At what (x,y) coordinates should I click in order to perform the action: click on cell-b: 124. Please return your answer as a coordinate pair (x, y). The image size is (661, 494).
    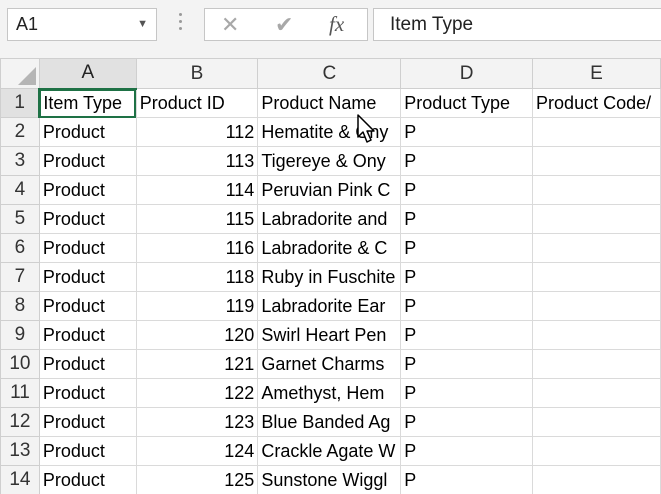
    Looking at the image, I should click on (197, 451).